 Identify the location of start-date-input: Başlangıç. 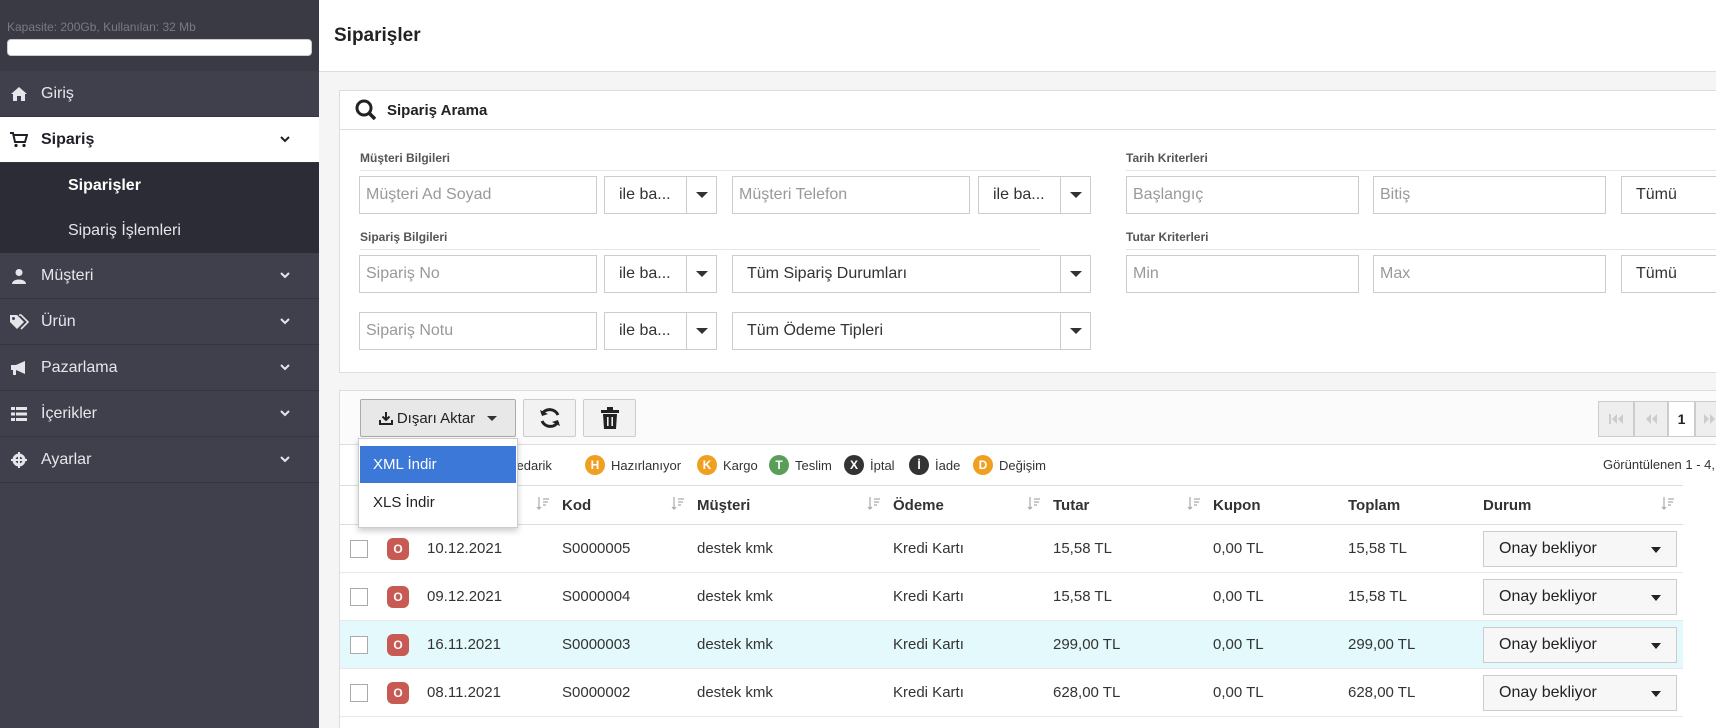
(1242, 195).